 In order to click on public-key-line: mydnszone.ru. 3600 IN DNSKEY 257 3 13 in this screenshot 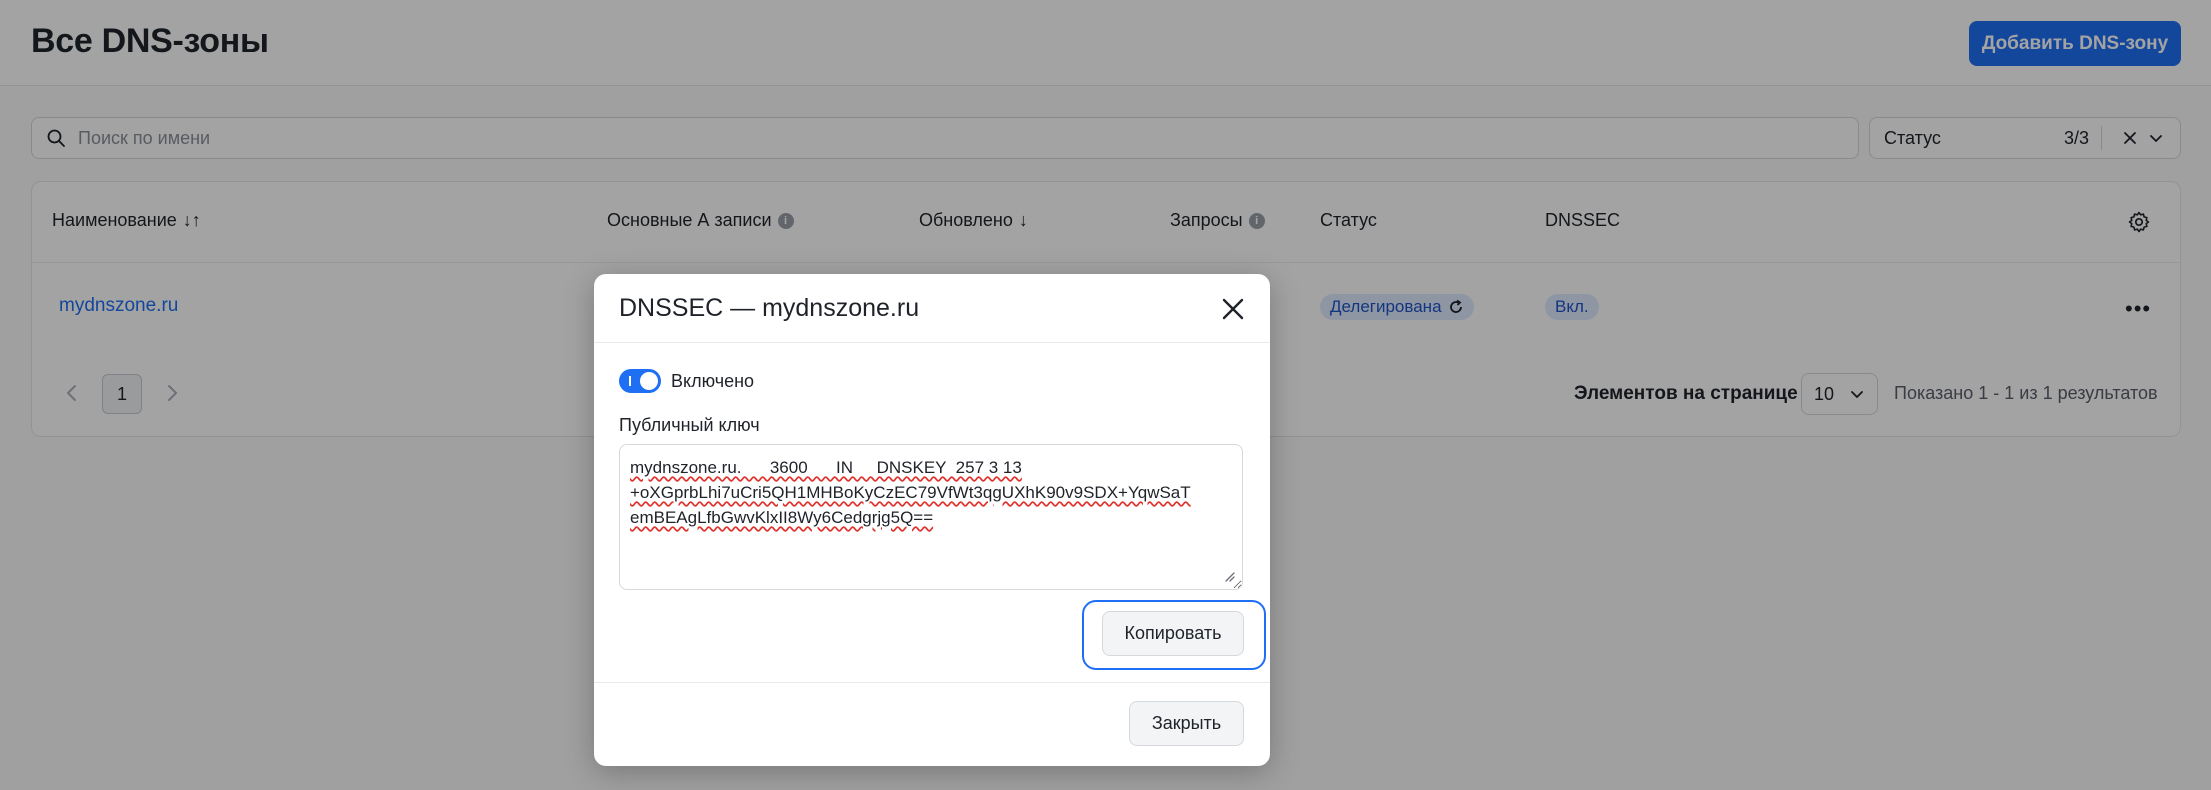, I will do `click(931, 467)`.